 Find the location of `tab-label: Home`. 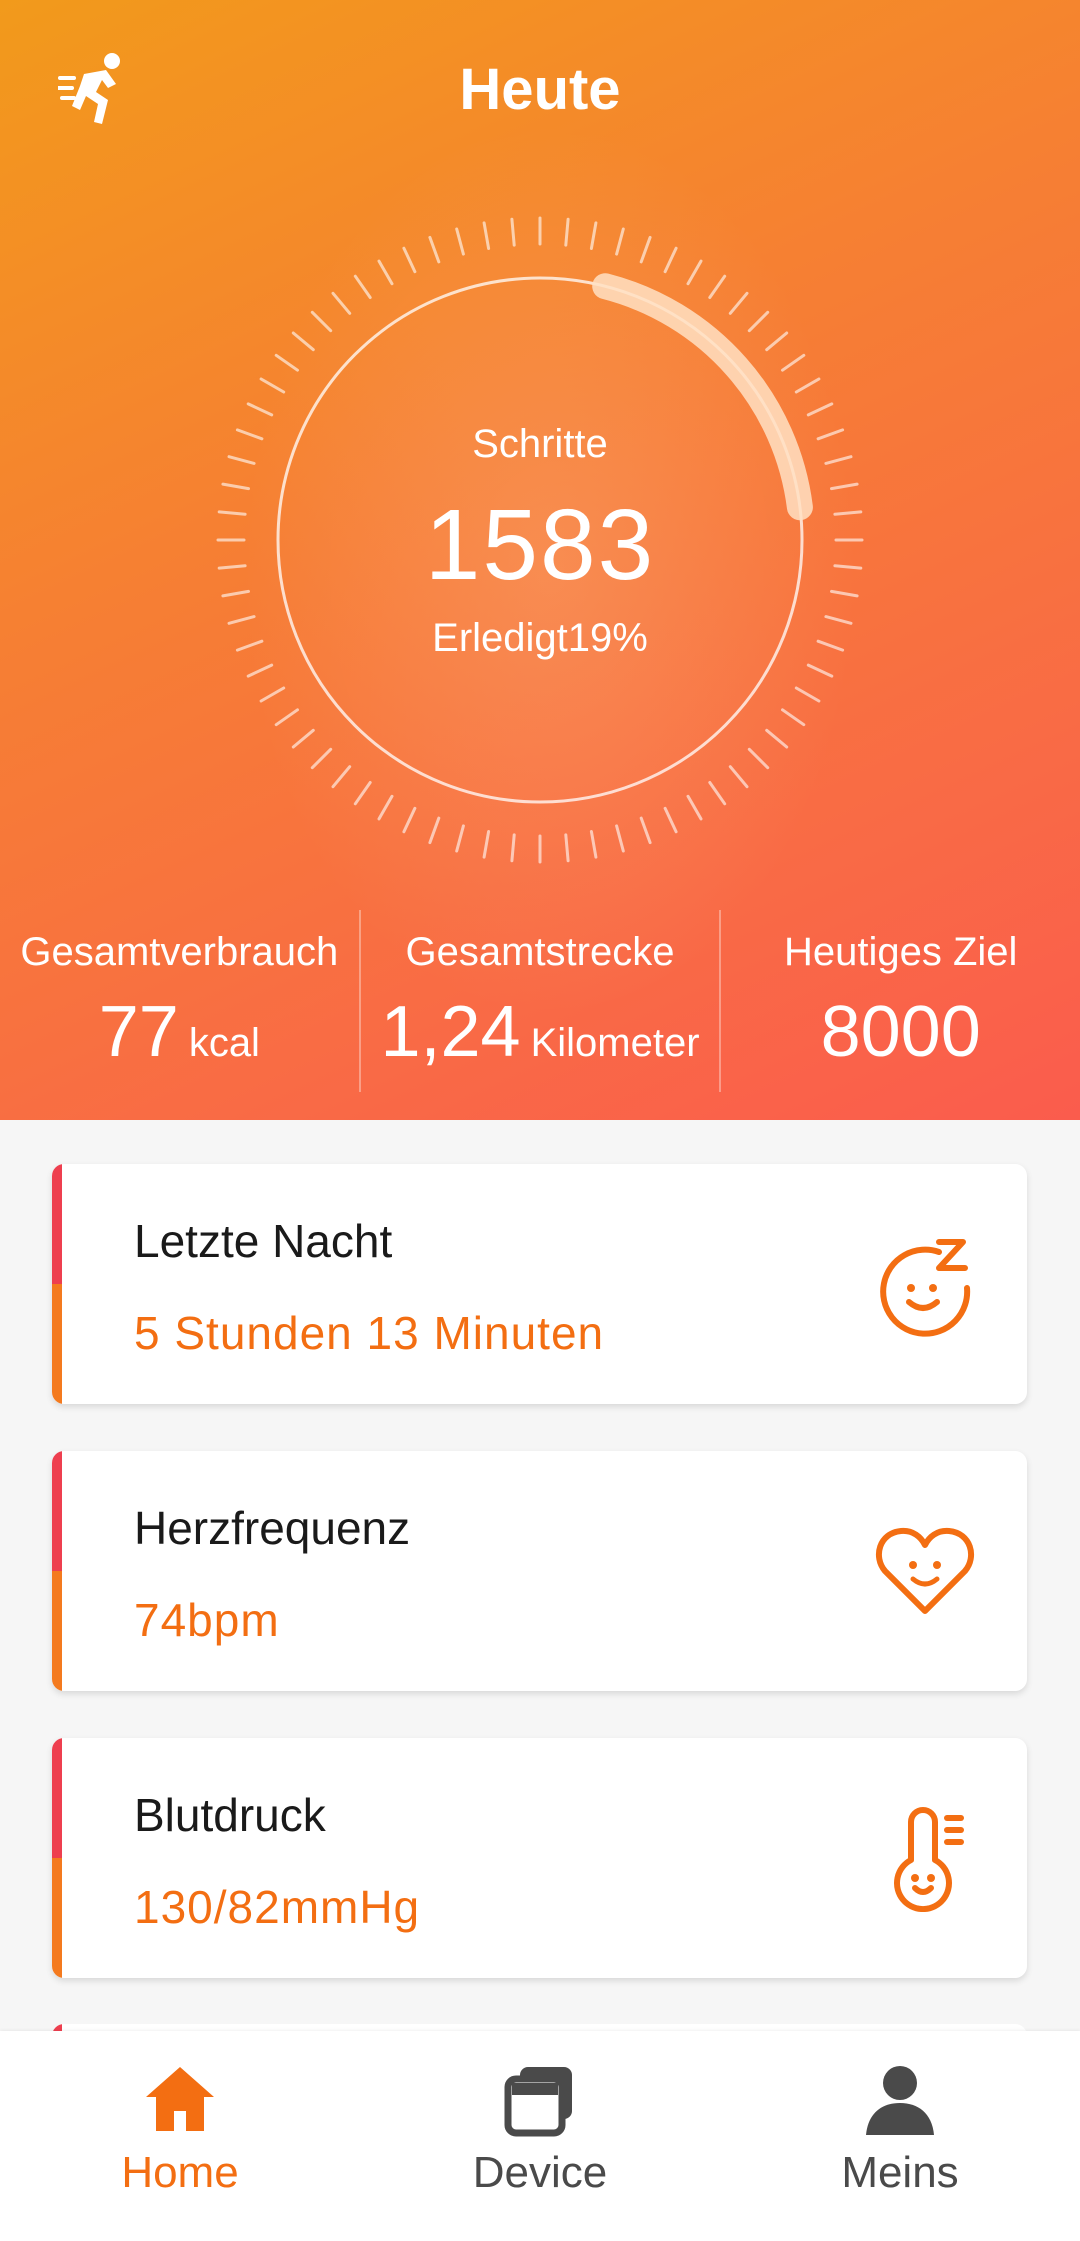

tab-label: Home is located at coordinates (180, 2172).